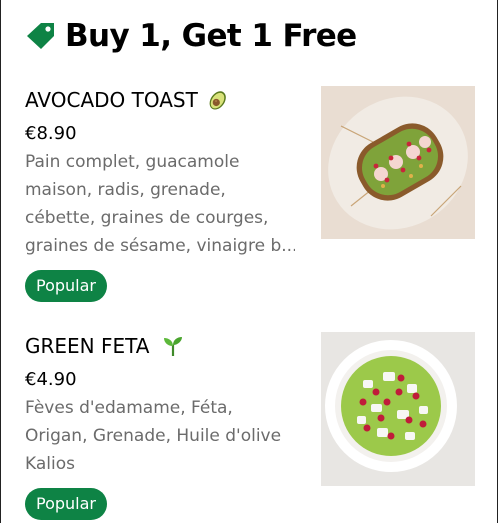  What do you see at coordinates (147, 218) in the screenshot?
I see `description-line: cébette, graines de courges,` at bounding box center [147, 218].